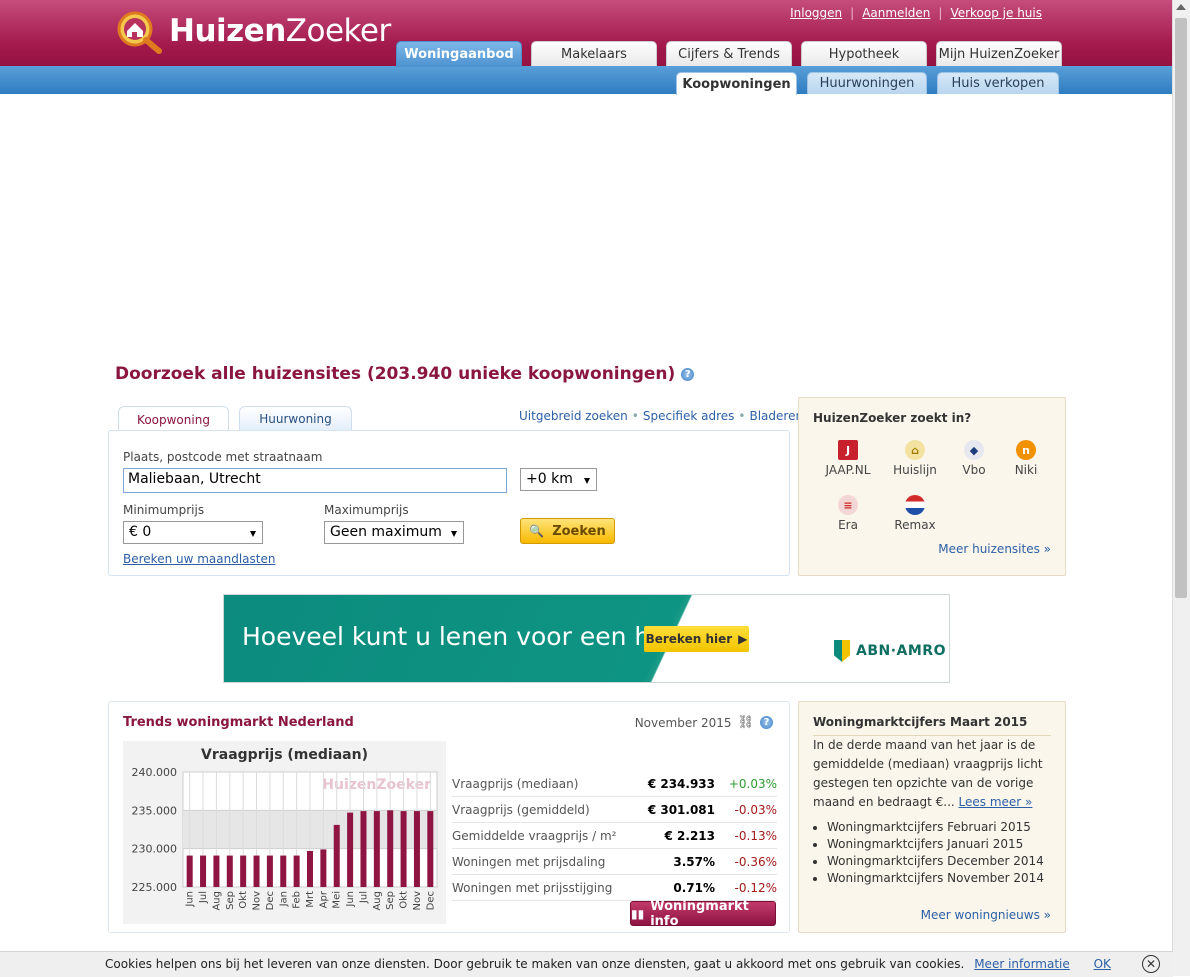  I want to click on login-link: Inloggen, so click(816, 13).